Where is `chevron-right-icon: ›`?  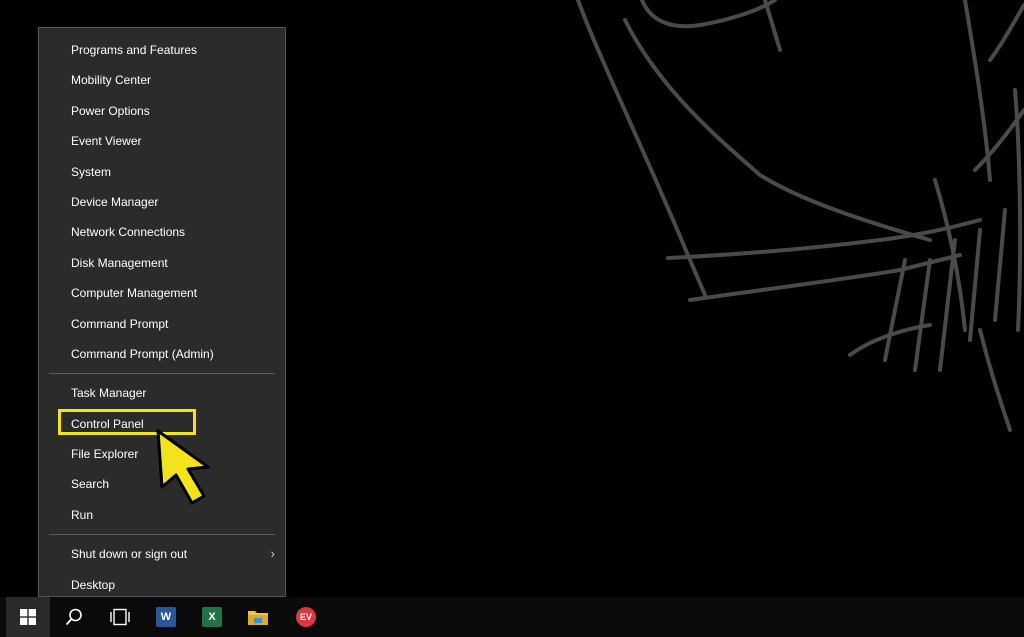
chevron-right-icon: › is located at coordinates (272, 554).